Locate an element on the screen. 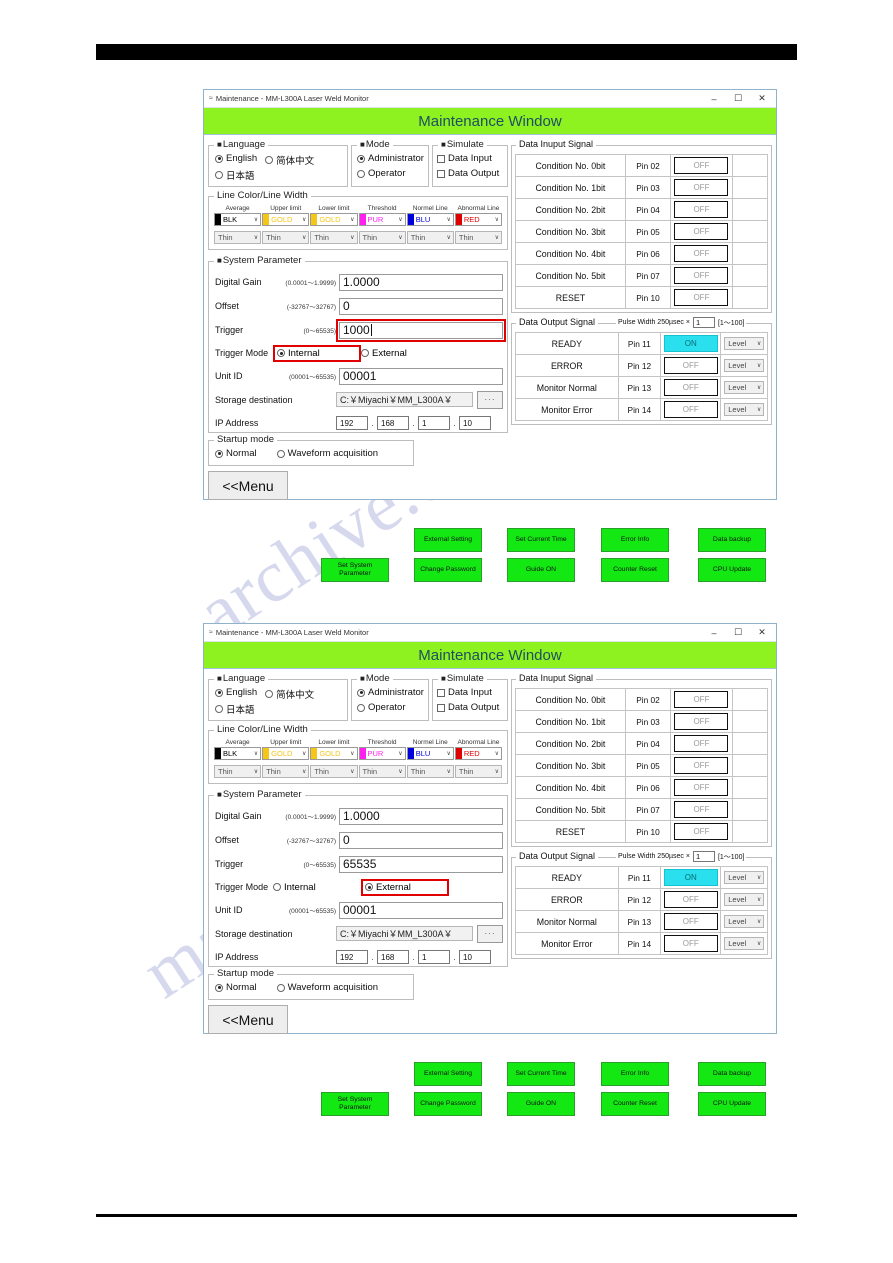 The width and height of the screenshot is (893, 1263). minimize-button: – is located at coordinates (714, 98).